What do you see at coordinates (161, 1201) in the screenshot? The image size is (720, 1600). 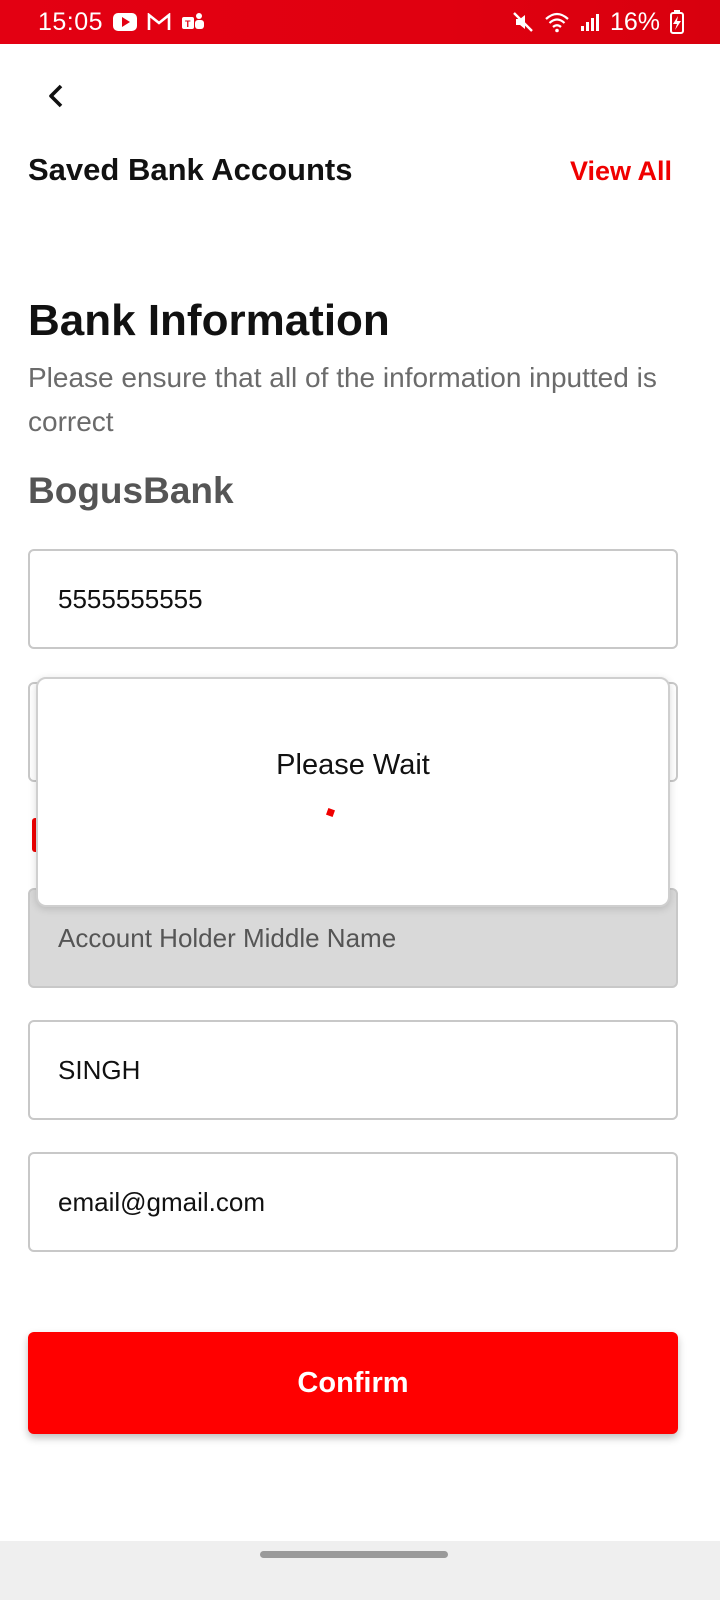 I see `email-value: email@gmail.com` at bounding box center [161, 1201].